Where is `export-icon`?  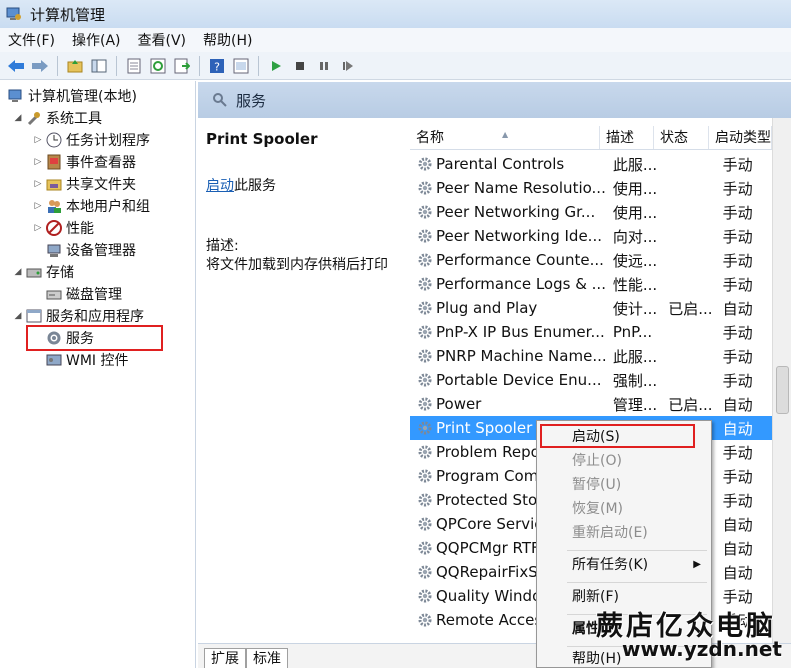 export-icon is located at coordinates (182, 66).